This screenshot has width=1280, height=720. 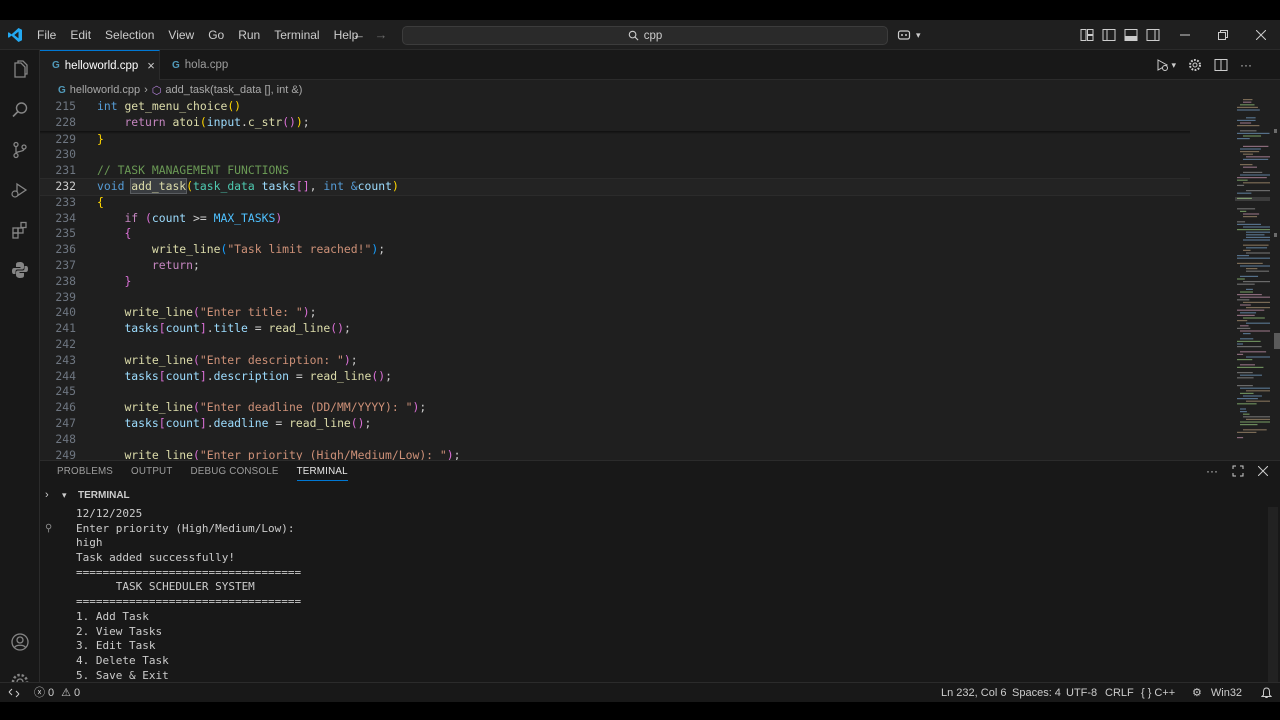 What do you see at coordinates (65, 217) in the screenshot?
I see `line-number: 234` at bounding box center [65, 217].